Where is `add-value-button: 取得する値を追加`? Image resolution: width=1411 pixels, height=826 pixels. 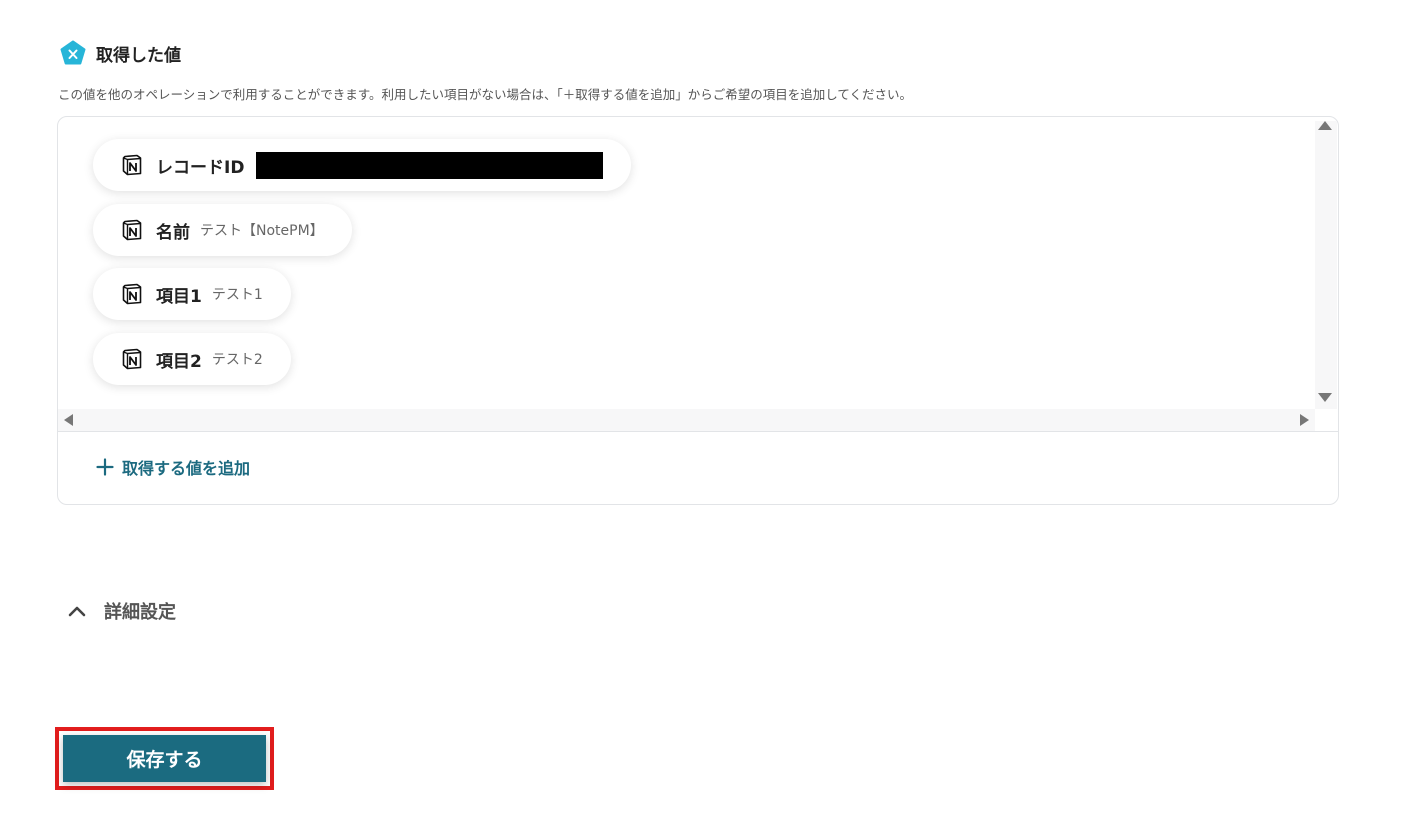 add-value-button: 取得する値を追加 is located at coordinates (173, 467).